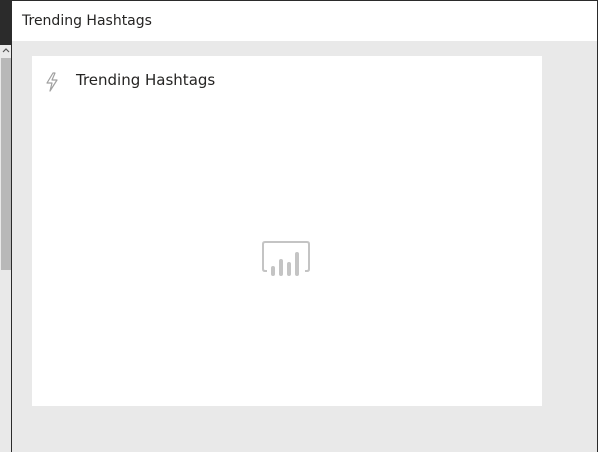 This screenshot has height=452, width=598. Describe the element at coordinates (6, 22) in the screenshot. I see `left-pane-header` at that location.